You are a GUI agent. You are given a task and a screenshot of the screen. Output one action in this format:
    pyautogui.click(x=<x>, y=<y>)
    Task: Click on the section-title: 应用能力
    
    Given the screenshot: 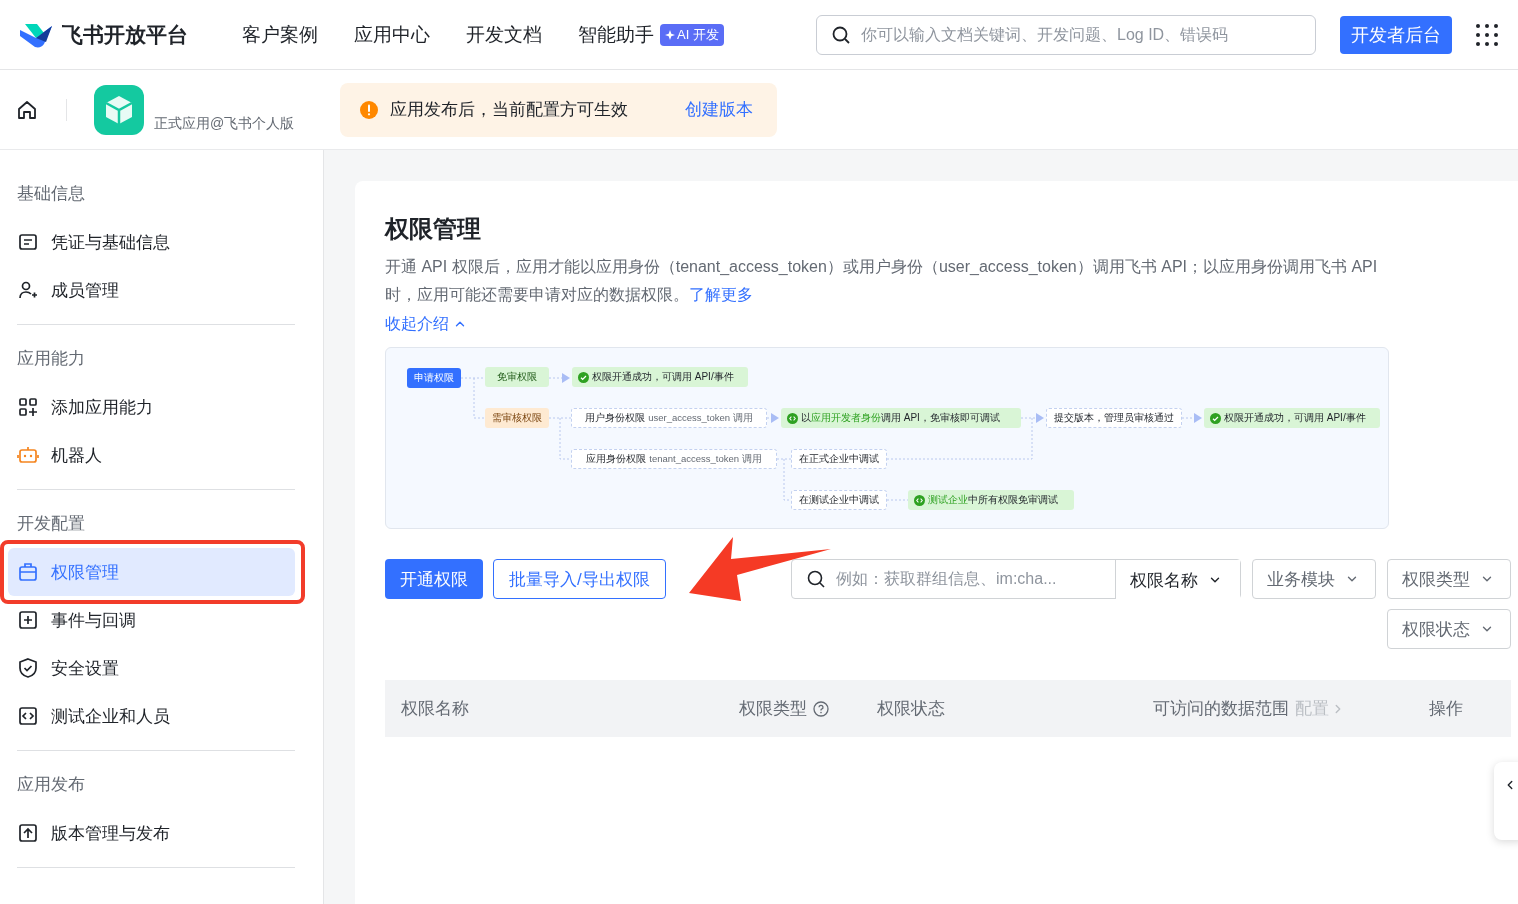 What is the action you would take?
    pyautogui.click(x=51, y=359)
    